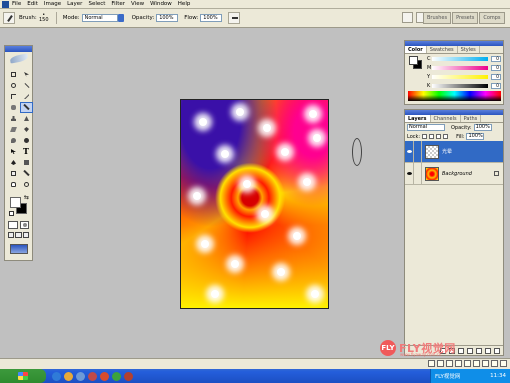  Describe the element at coordinates (18, 60) in the screenshot. I see `adobe-feather-icon` at that location.